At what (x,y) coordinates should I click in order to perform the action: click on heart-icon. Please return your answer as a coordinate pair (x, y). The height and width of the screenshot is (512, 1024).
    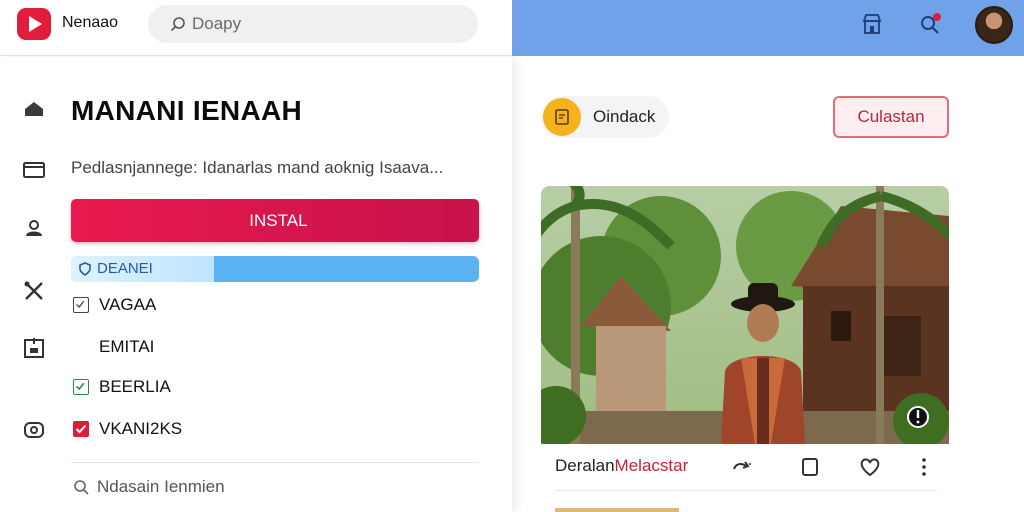
    Looking at the image, I should click on (870, 467).